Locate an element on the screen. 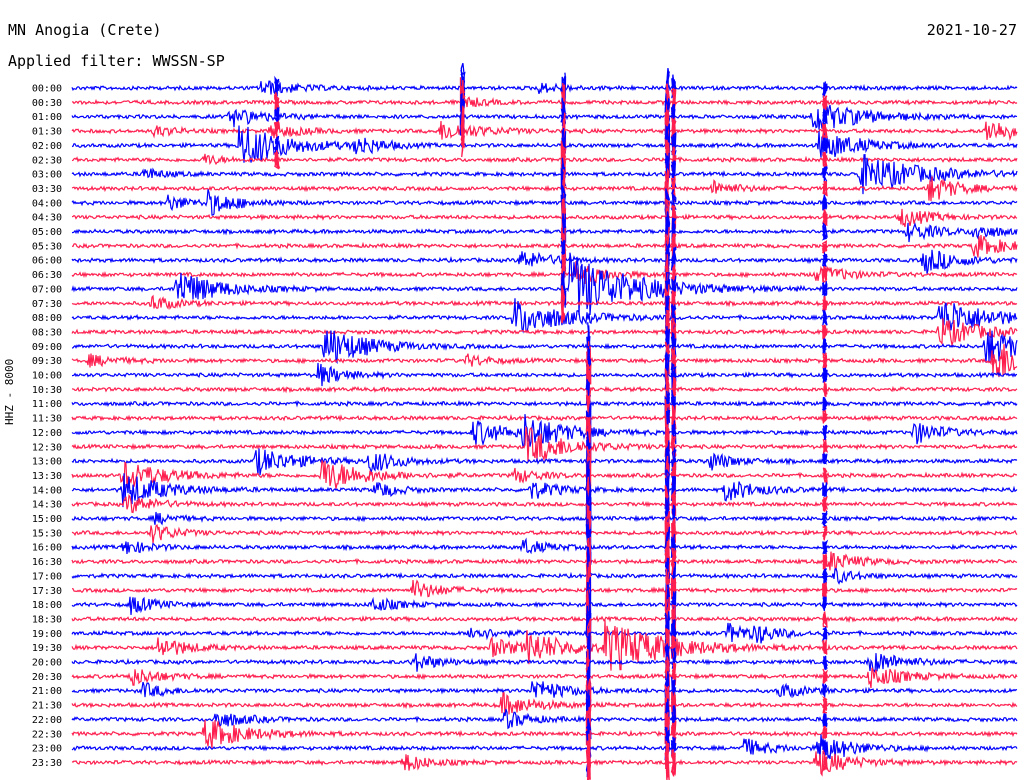  row-time-label: 06:30 is located at coordinates (47, 275).